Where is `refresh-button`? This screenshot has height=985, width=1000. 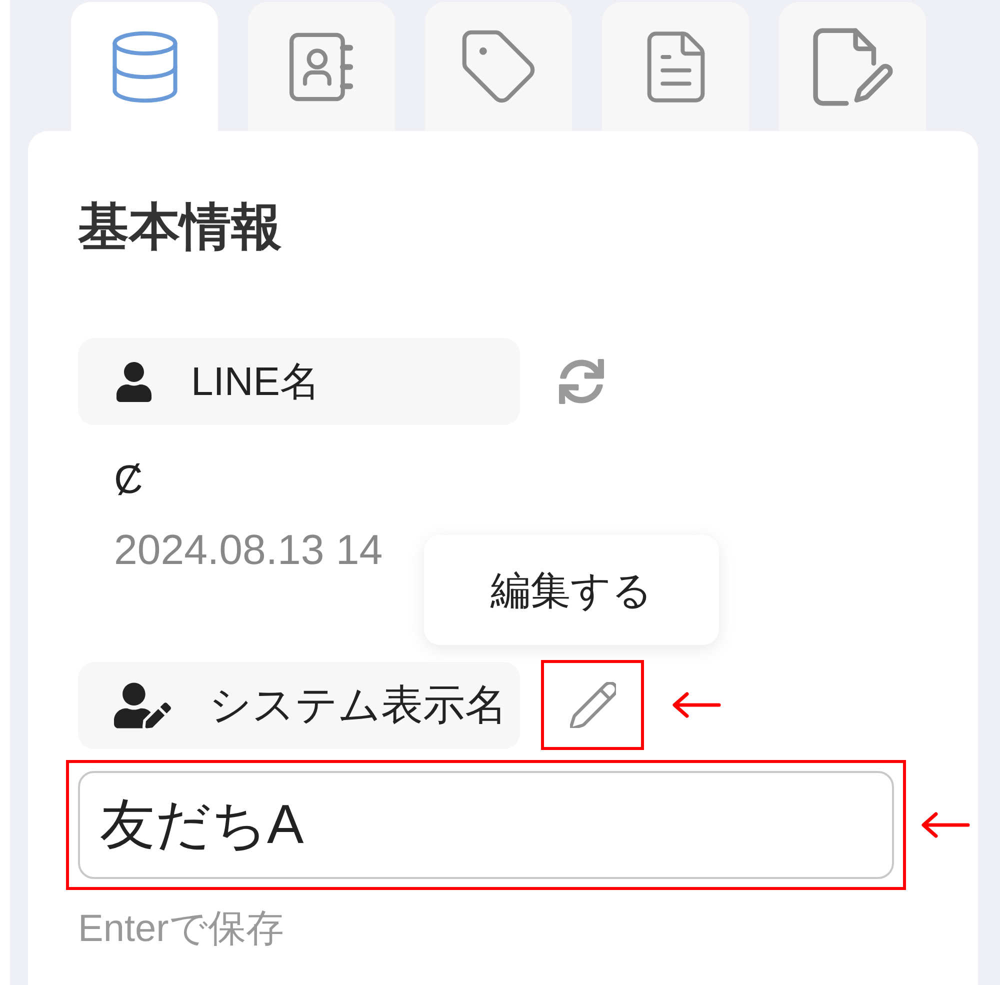 refresh-button is located at coordinates (581, 381).